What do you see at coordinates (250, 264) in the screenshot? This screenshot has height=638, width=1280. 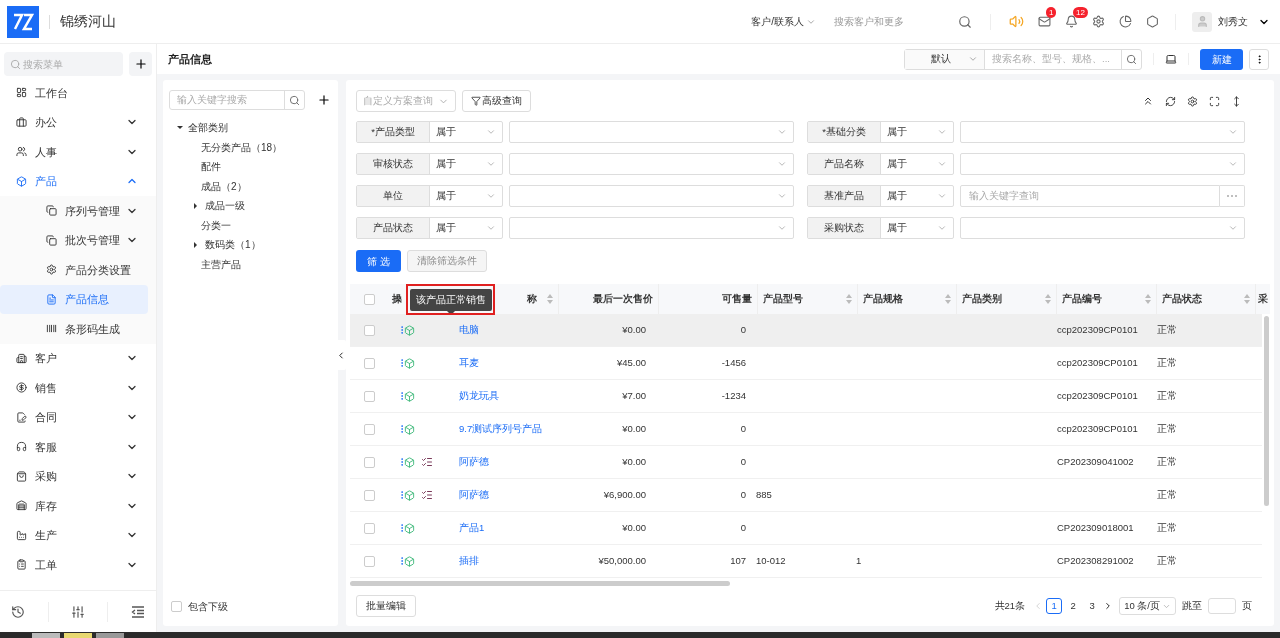 I see `tree-node: 主营产品` at bounding box center [250, 264].